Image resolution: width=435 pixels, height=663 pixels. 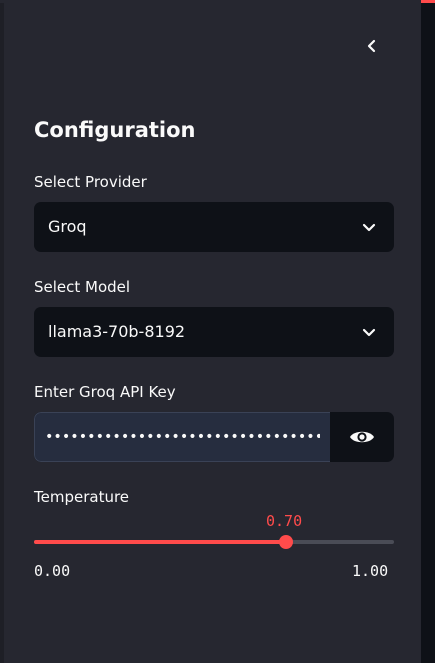 What do you see at coordinates (82, 497) in the screenshot?
I see `temperature-label: Temperature` at bounding box center [82, 497].